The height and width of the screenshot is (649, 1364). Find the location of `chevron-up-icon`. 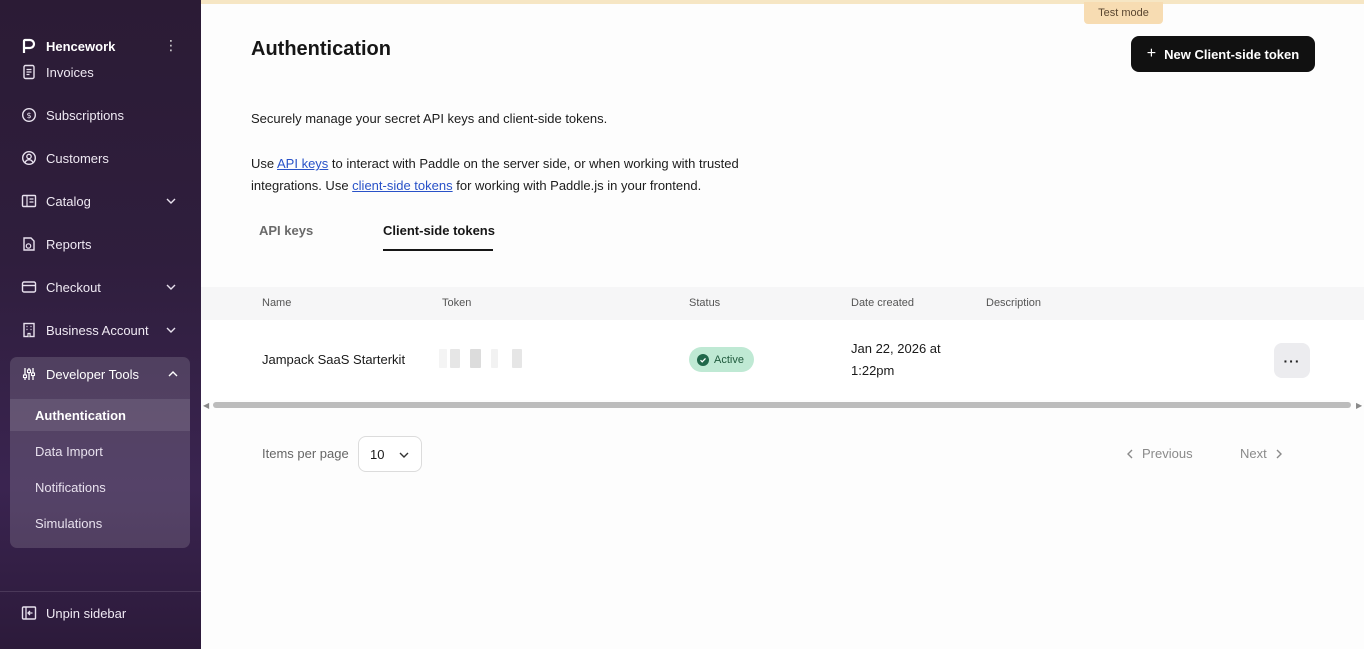

chevron-up-icon is located at coordinates (173, 374).